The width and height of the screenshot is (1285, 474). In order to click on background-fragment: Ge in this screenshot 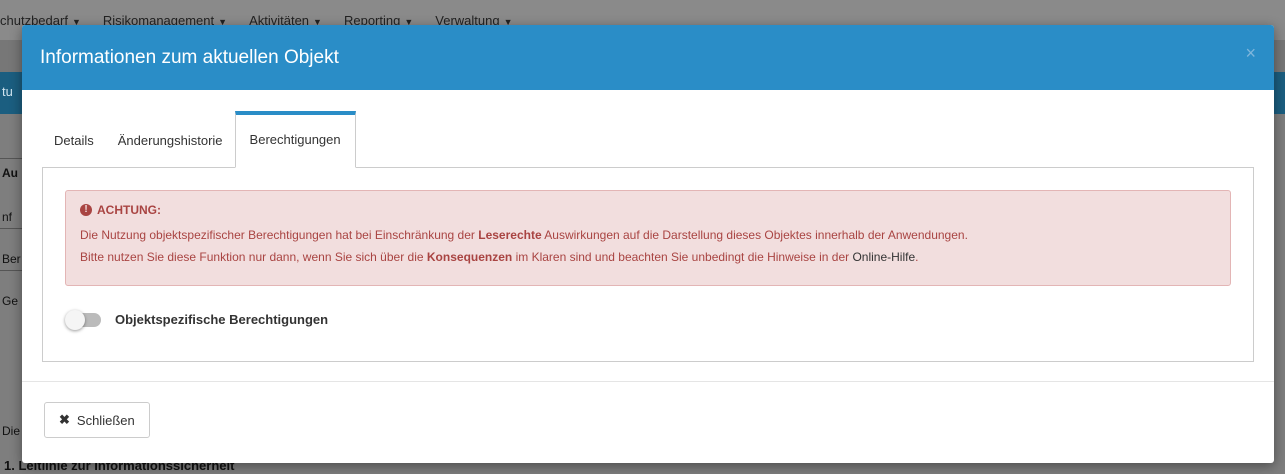, I will do `click(10, 301)`.